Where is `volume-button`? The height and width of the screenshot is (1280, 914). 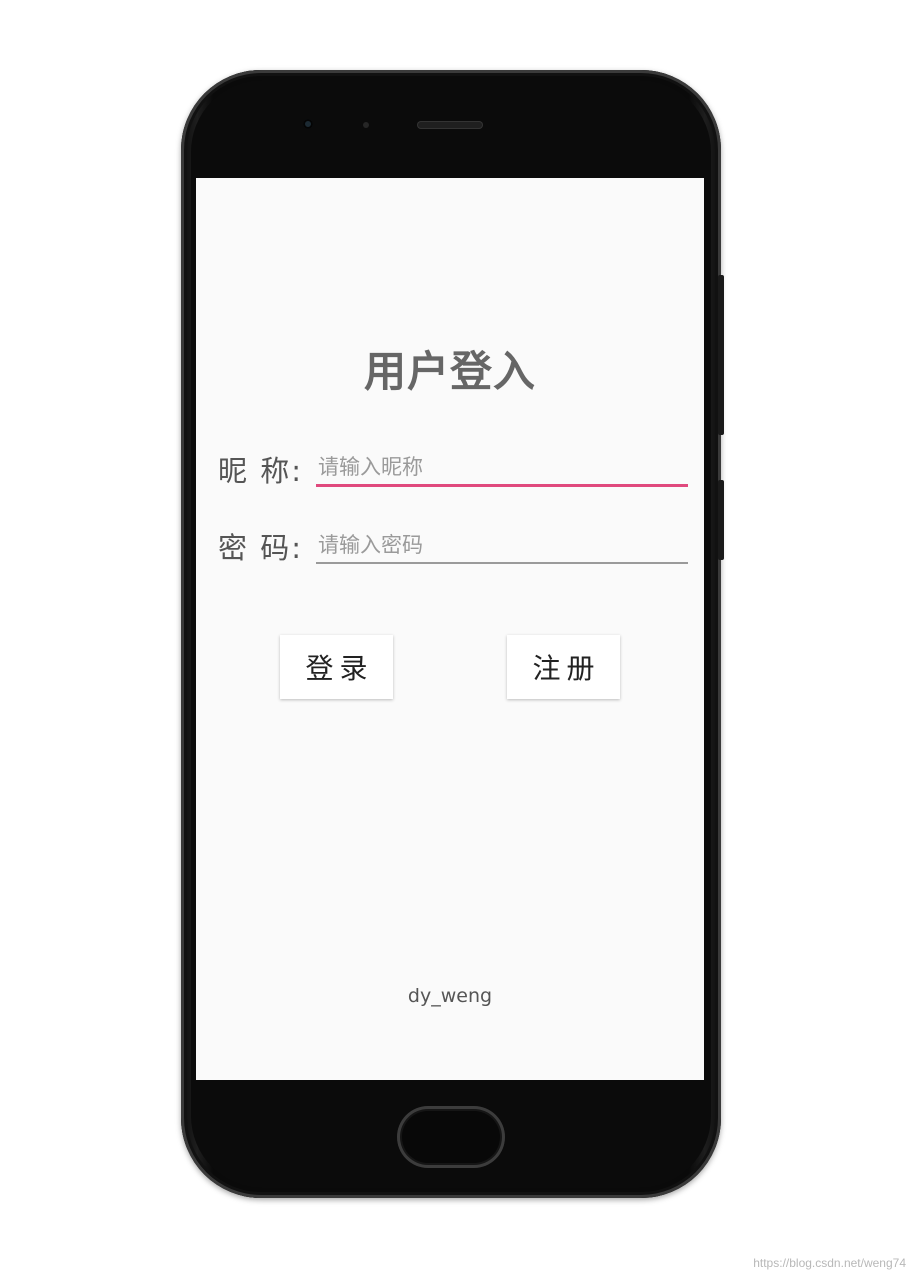
volume-button is located at coordinates (721, 520).